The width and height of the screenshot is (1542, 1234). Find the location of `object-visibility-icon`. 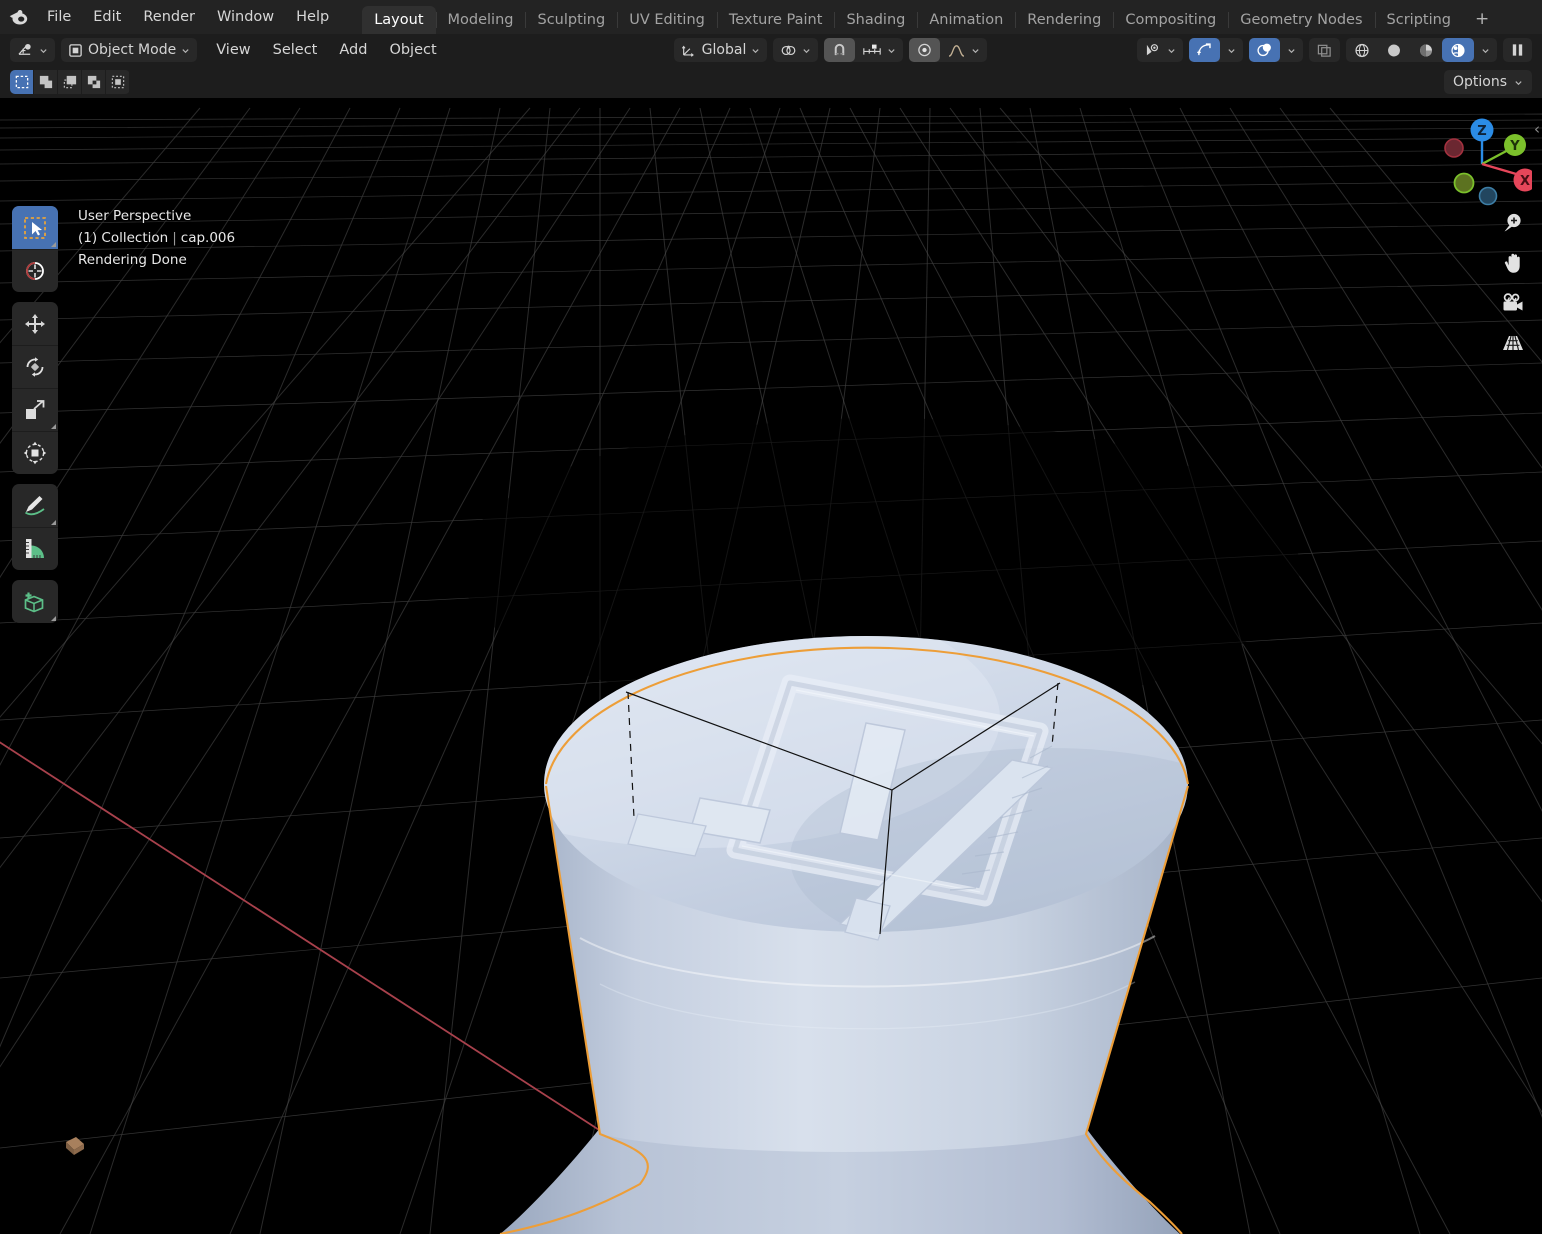

object-visibility-icon is located at coordinates (1160, 50).